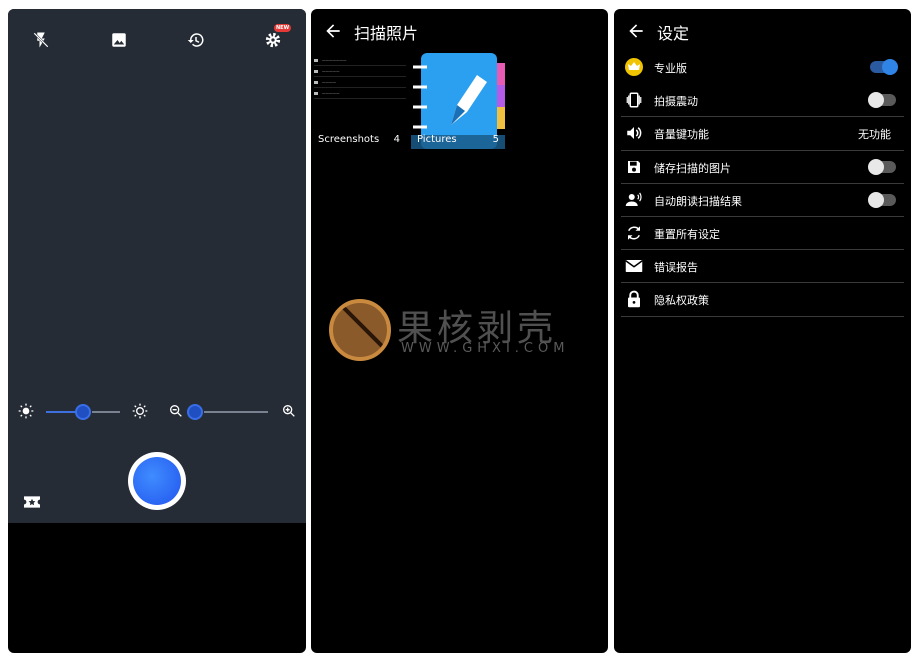  I want to click on setting-pro-version: 专业版, so click(762, 67).